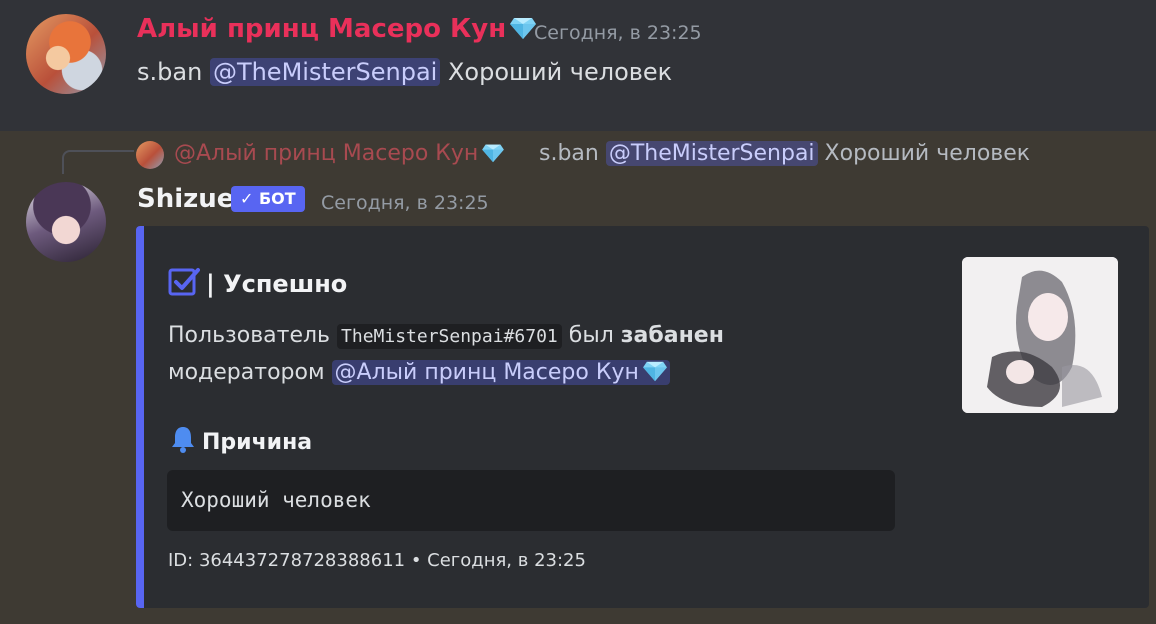  I want to click on reply-connector, so click(98, 162).